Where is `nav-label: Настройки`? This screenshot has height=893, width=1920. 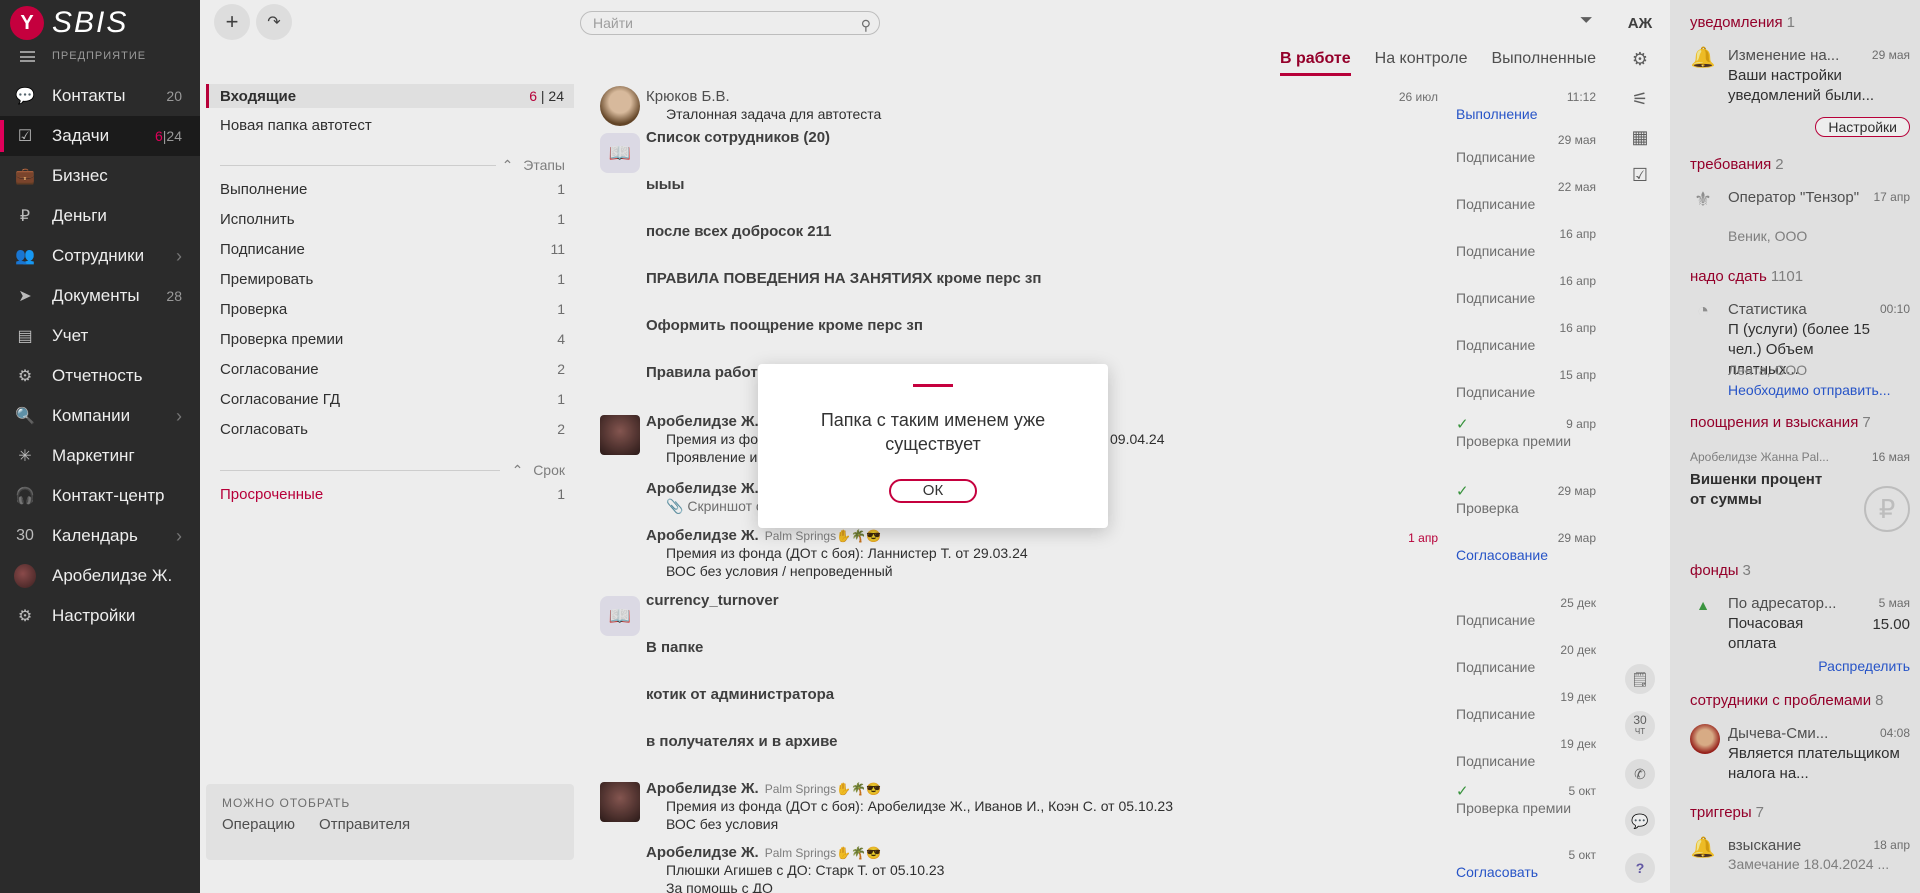 nav-label: Настройки is located at coordinates (94, 615).